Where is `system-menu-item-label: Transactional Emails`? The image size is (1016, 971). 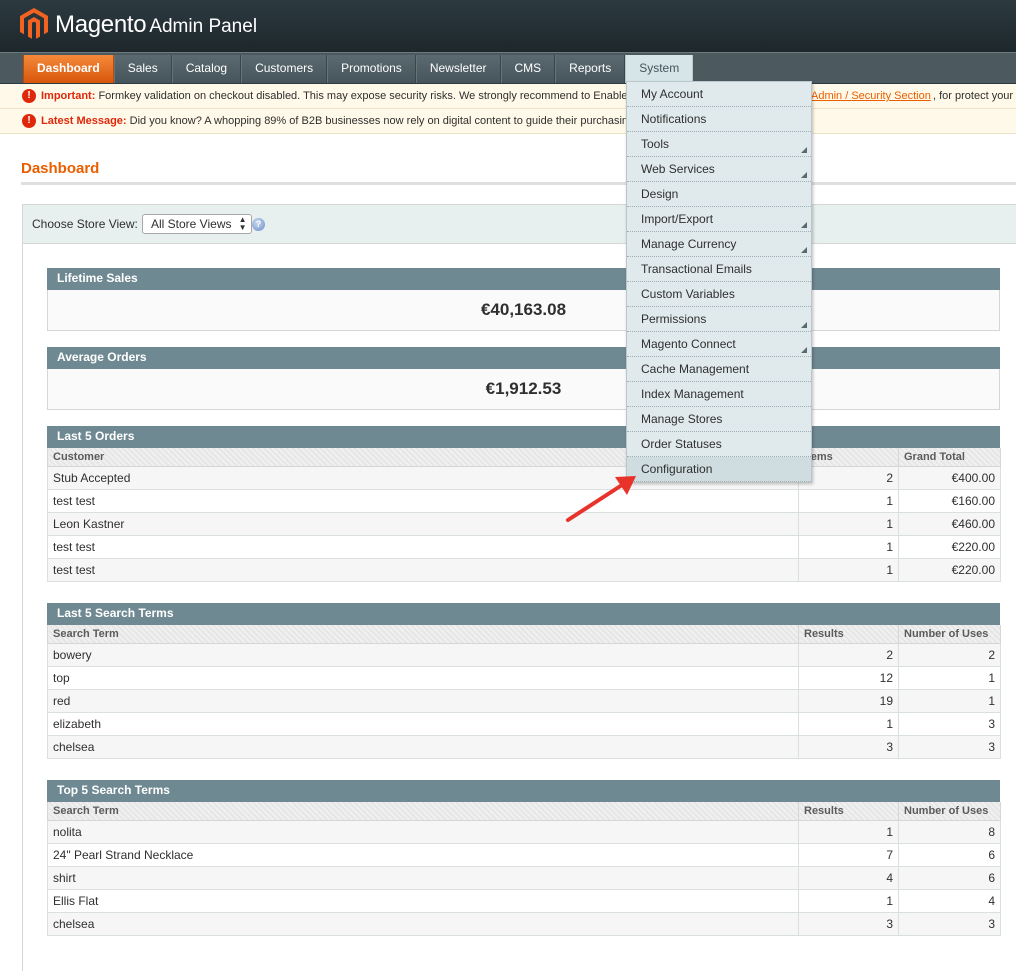 system-menu-item-label: Transactional Emails is located at coordinates (696, 269).